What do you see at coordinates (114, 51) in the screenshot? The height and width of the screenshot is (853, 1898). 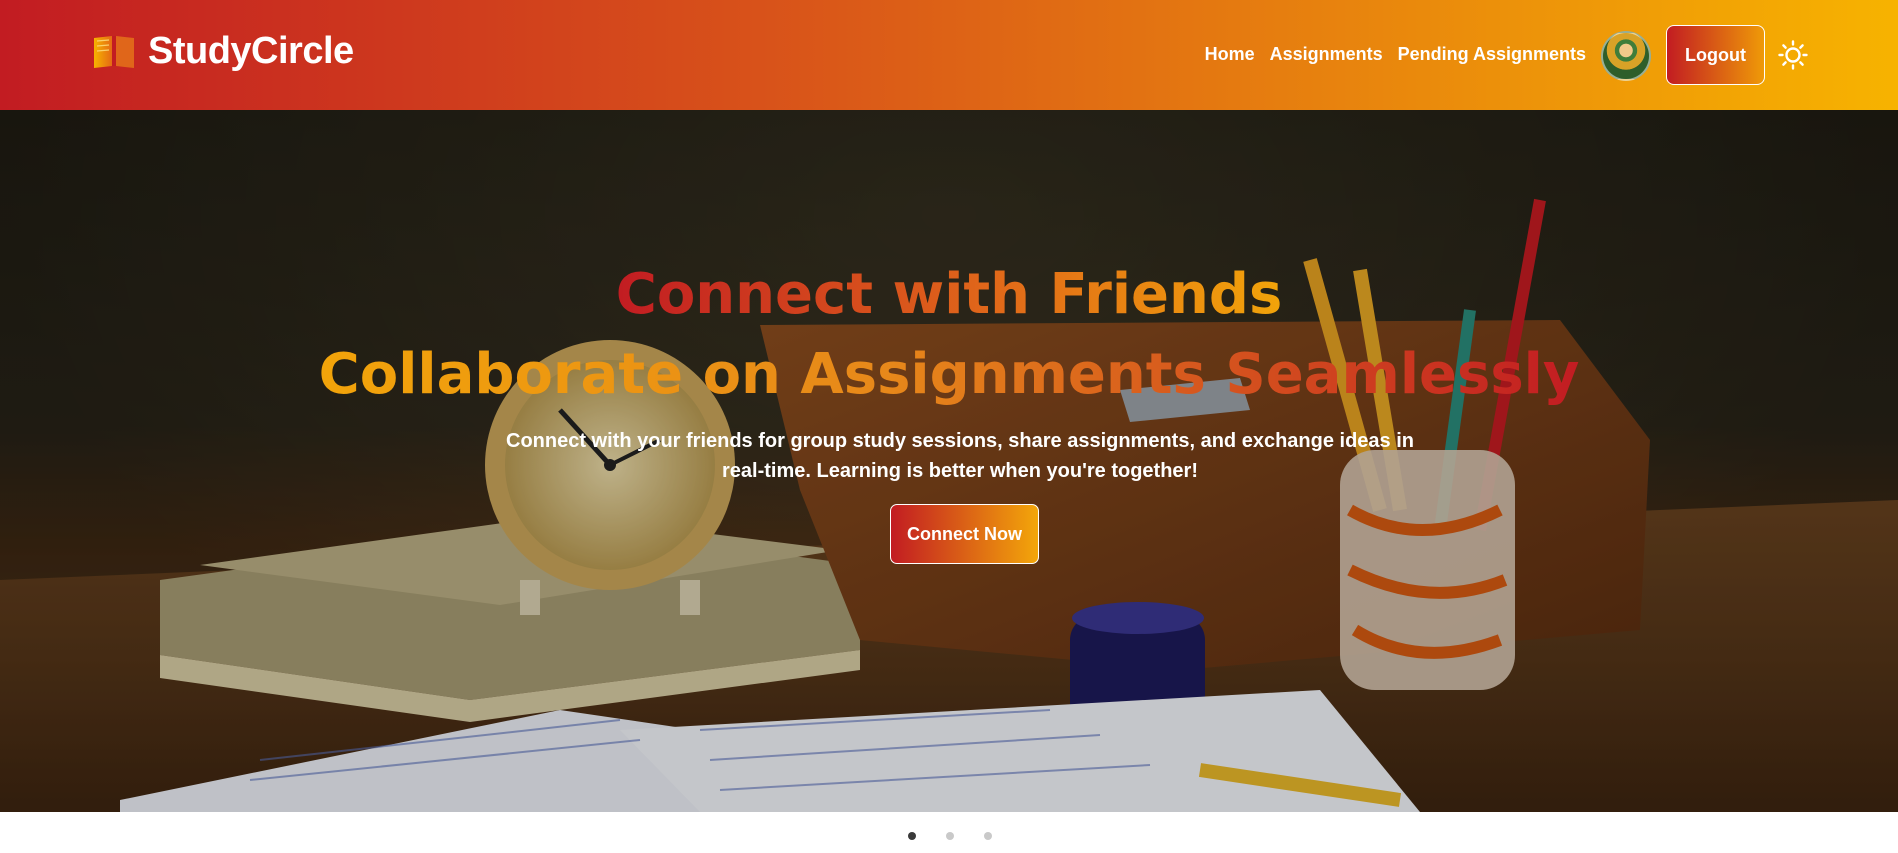 I see `open-book-icon` at bounding box center [114, 51].